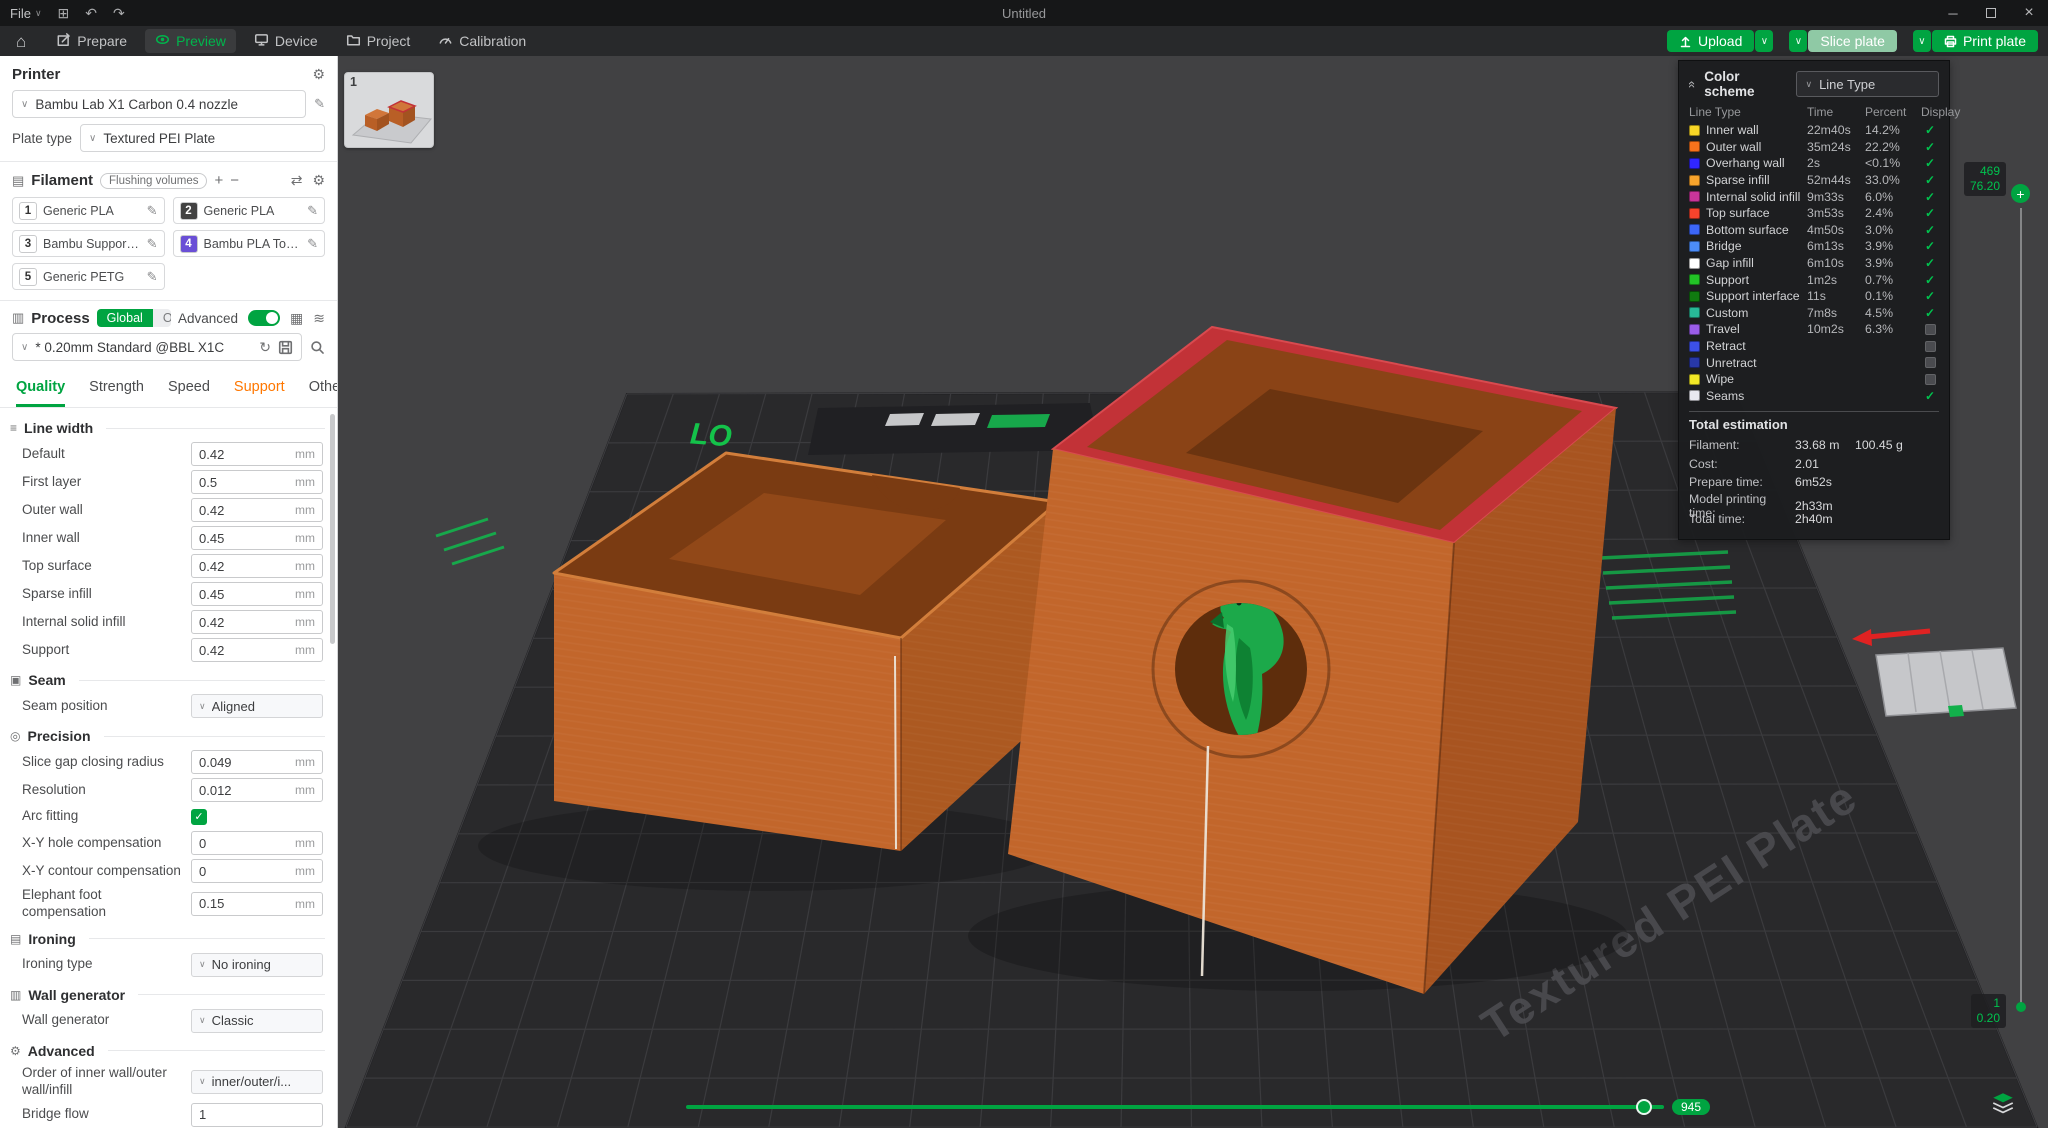  What do you see at coordinates (265, 347) in the screenshot?
I see `reset-preset-icon: ↻` at bounding box center [265, 347].